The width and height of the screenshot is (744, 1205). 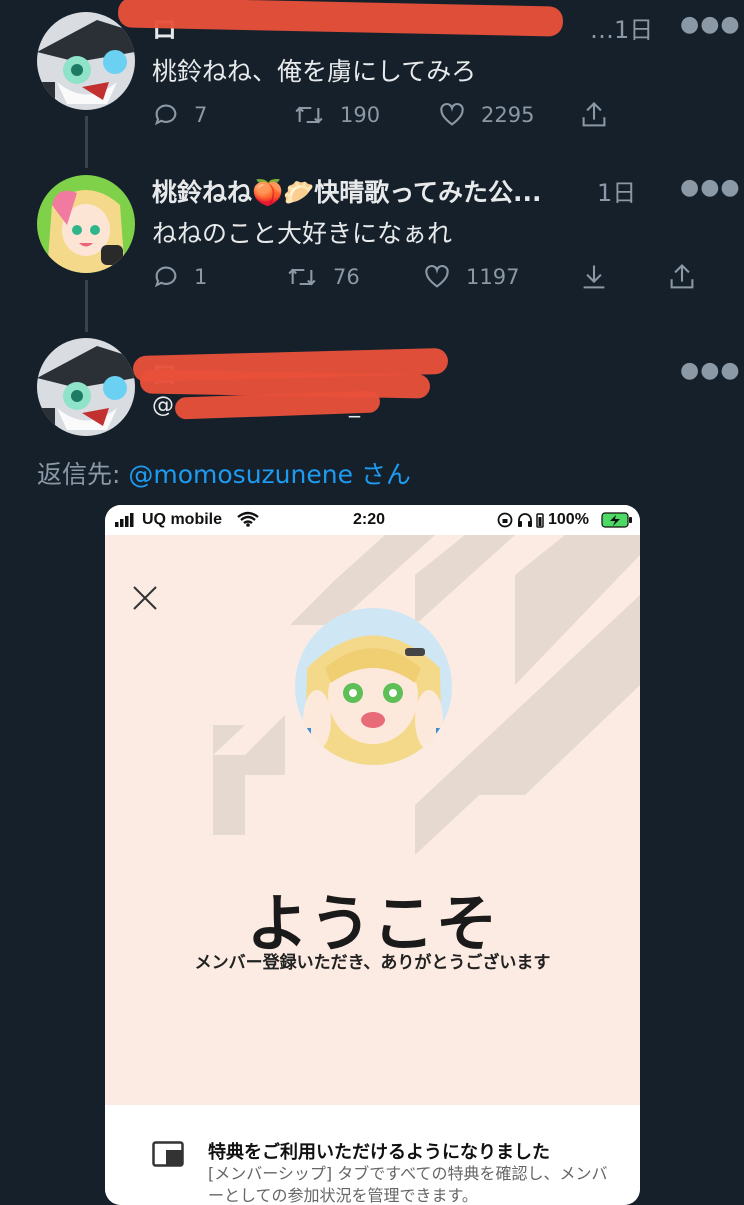 What do you see at coordinates (616, 190) in the screenshot?
I see `tweet-timestamp: 1日` at bounding box center [616, 190].